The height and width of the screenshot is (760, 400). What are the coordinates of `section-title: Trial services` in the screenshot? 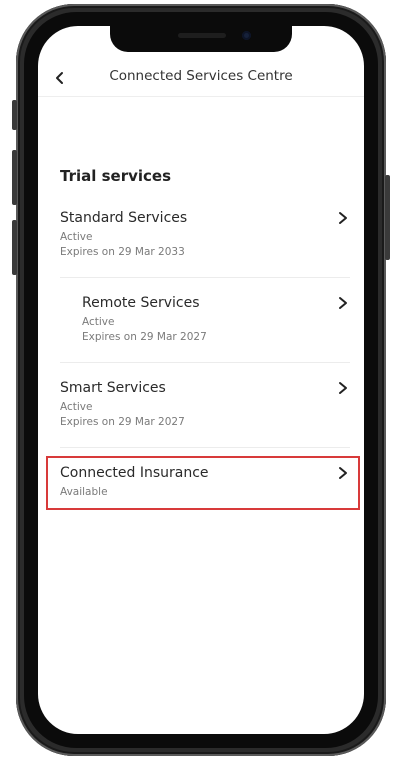 It's located at (116, 176).